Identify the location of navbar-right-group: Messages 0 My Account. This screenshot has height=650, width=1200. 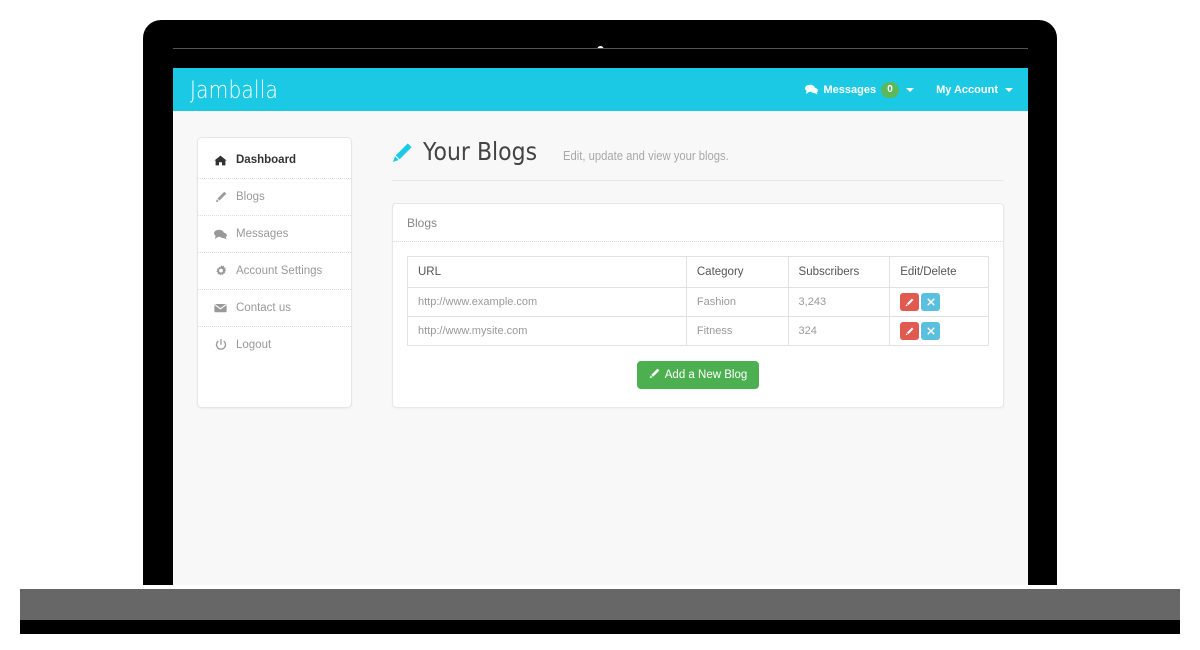
(909, 89).